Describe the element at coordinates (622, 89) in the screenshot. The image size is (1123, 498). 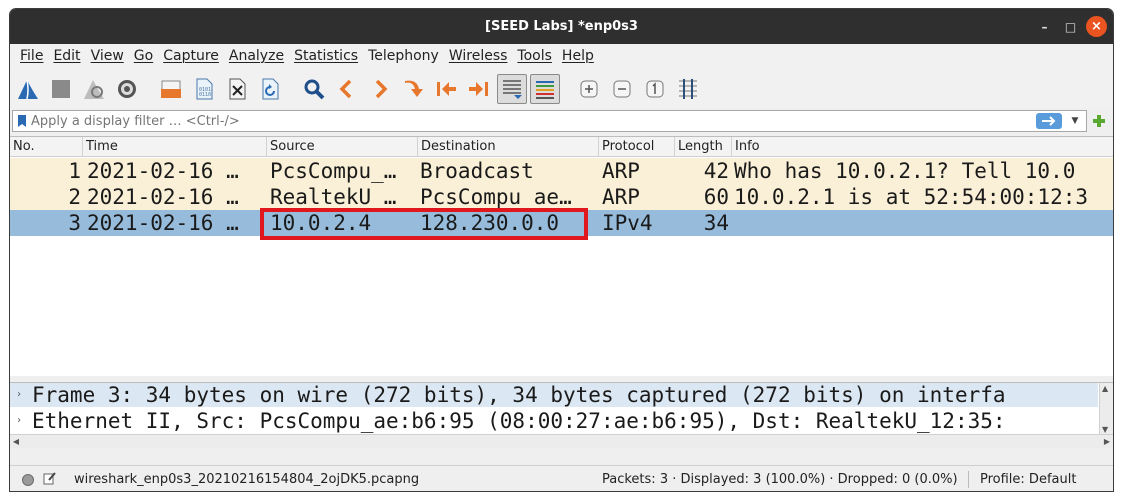
I see `zoom-out-icon` at that location.